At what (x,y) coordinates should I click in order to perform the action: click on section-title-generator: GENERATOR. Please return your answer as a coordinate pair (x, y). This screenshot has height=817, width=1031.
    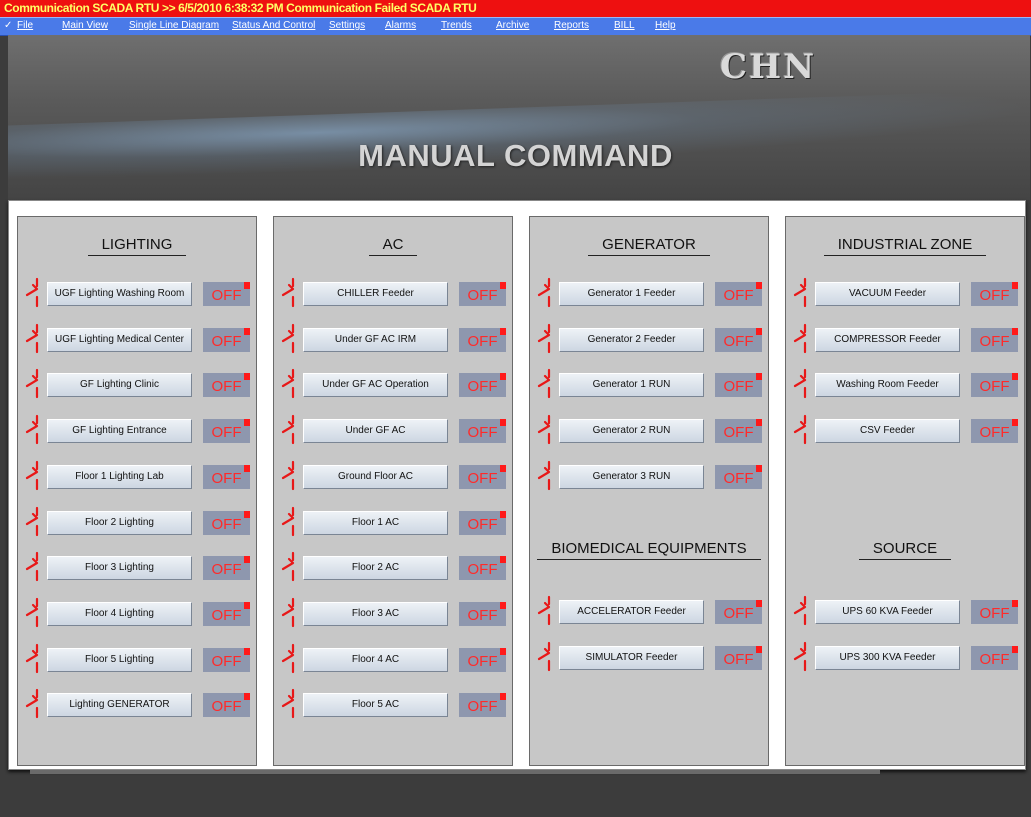
    Looking at the image, I should click on (649, 246).